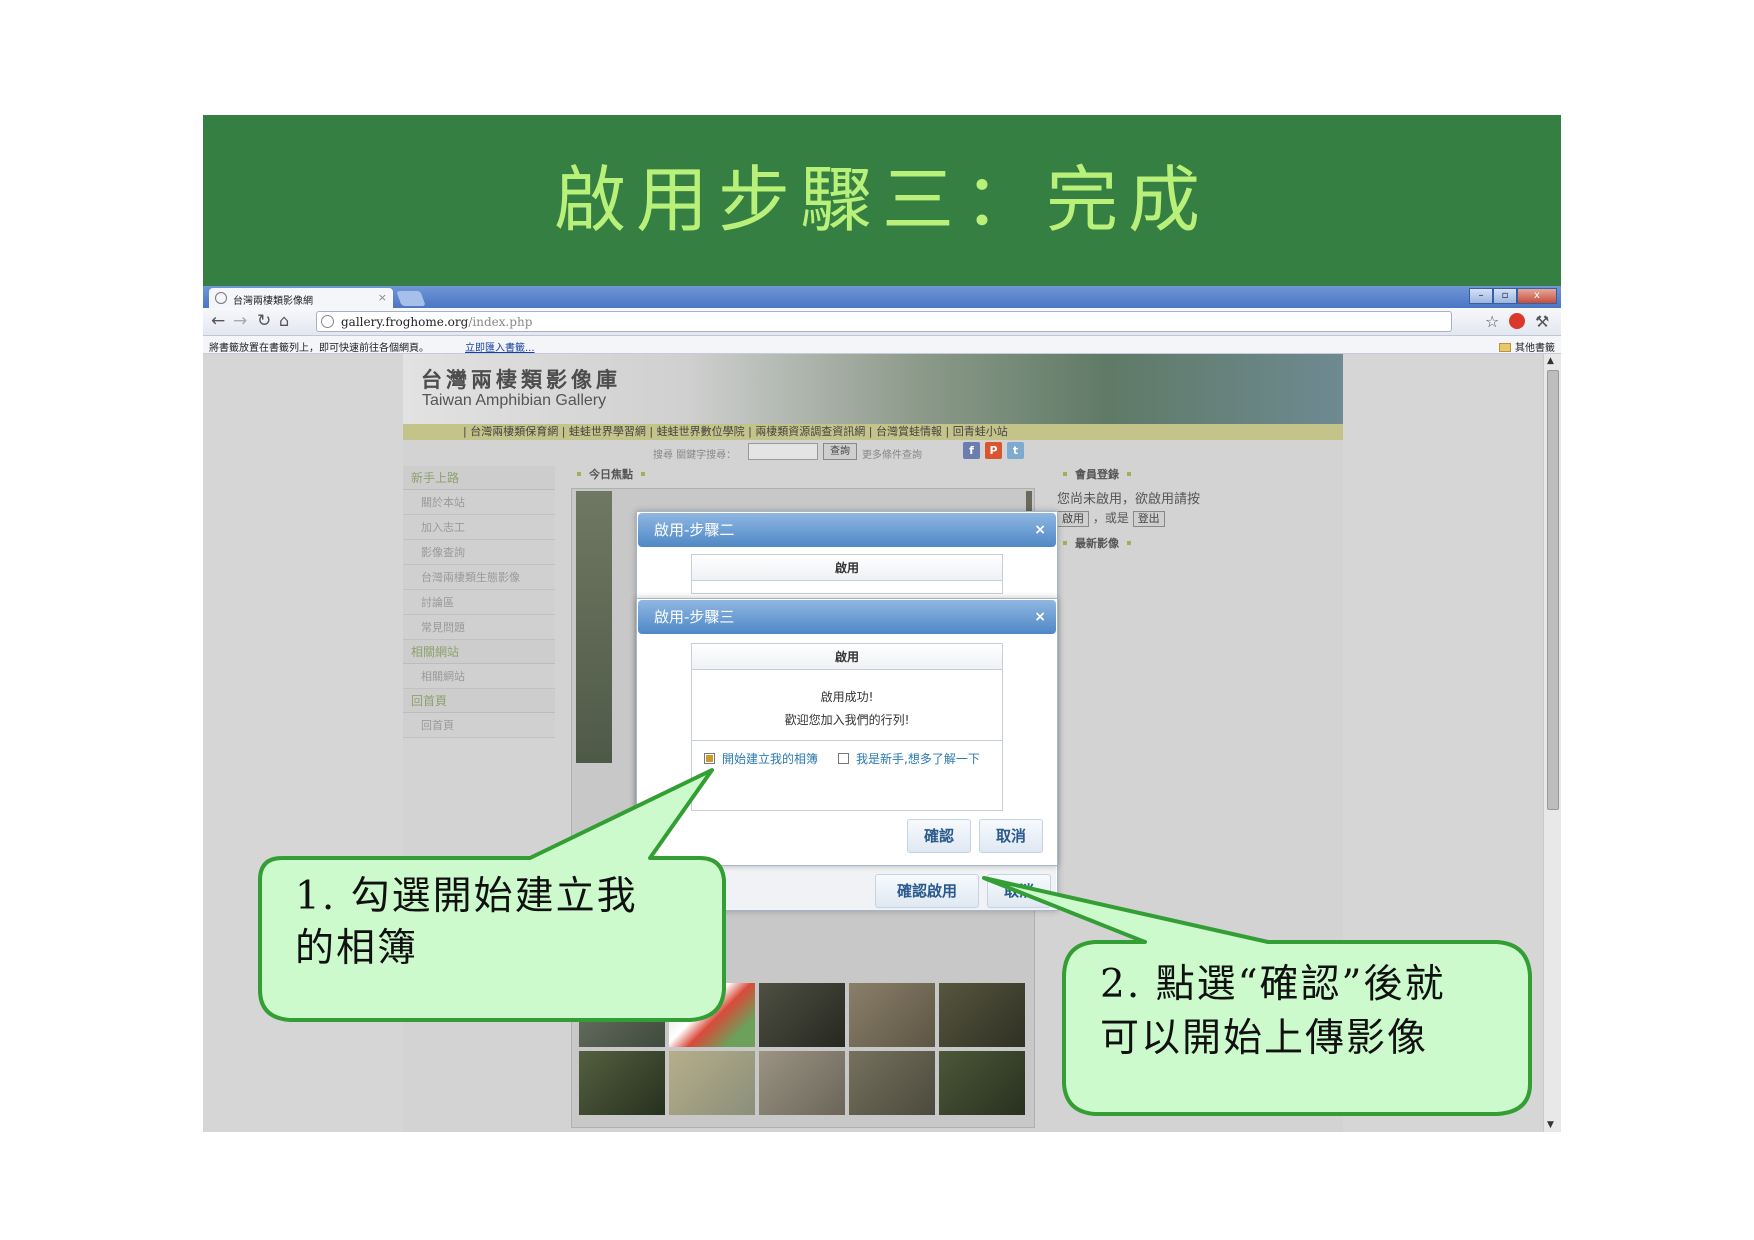 The height and width of the screenshot is (1240, 1754). What do you see at coordinates (466, 896) in the screenshot?
I see `callout-1-line1: 1. 勾選開始建立我` at bounding box center [466, 896].